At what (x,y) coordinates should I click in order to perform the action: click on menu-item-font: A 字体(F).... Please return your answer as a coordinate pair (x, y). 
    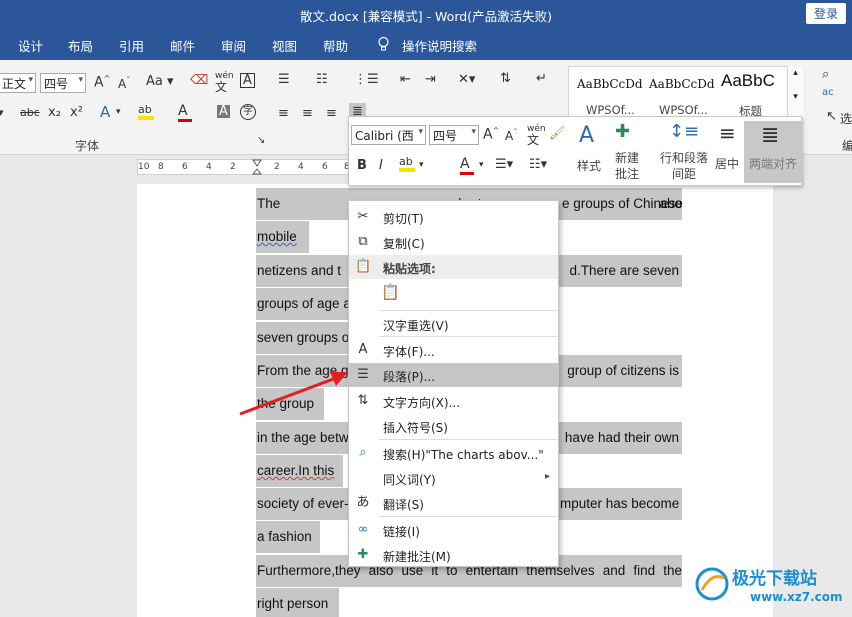
    Looking at the image, I should click on (453, 350).